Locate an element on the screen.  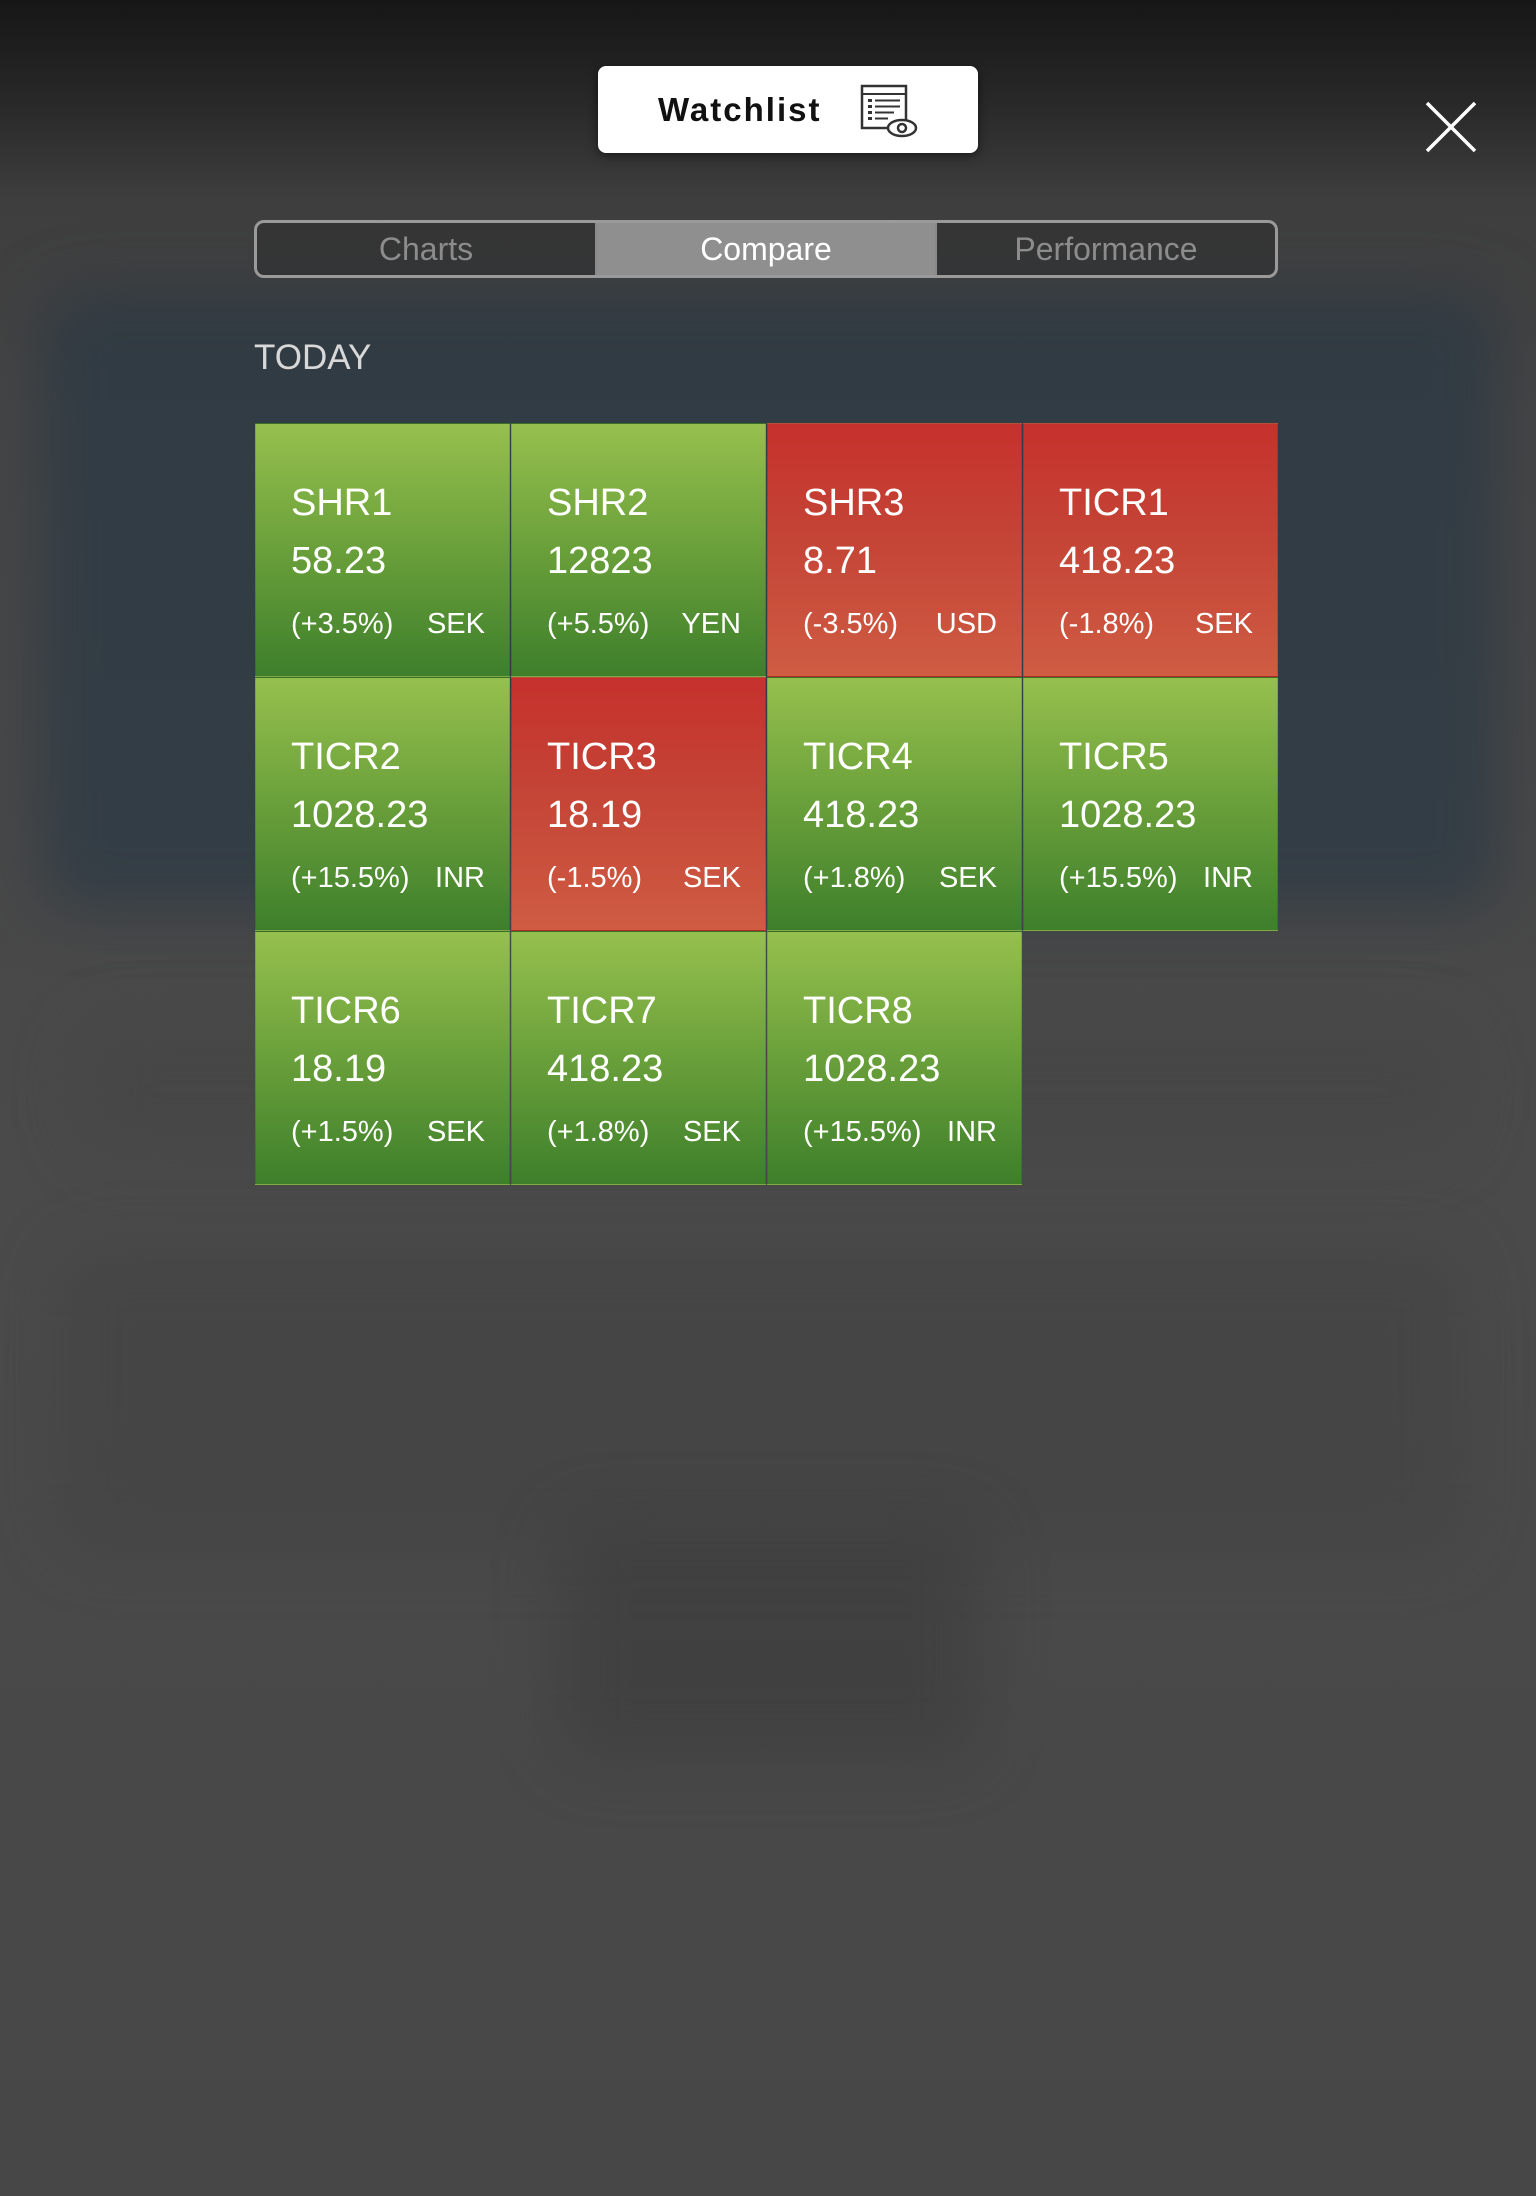
tile-change: (-1.5%) is located at coordinates (595, 878).